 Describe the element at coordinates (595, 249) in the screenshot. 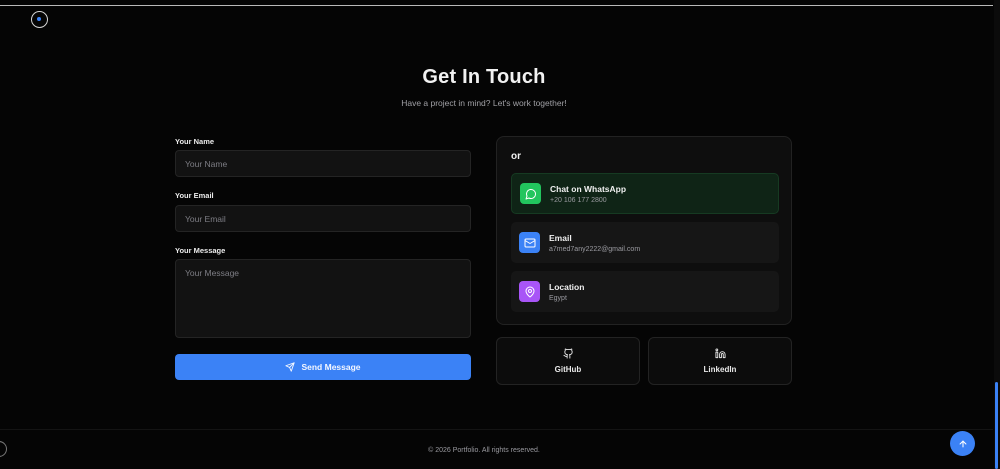

I see `email-address: a7med7any2222@gmail.com` at that location.